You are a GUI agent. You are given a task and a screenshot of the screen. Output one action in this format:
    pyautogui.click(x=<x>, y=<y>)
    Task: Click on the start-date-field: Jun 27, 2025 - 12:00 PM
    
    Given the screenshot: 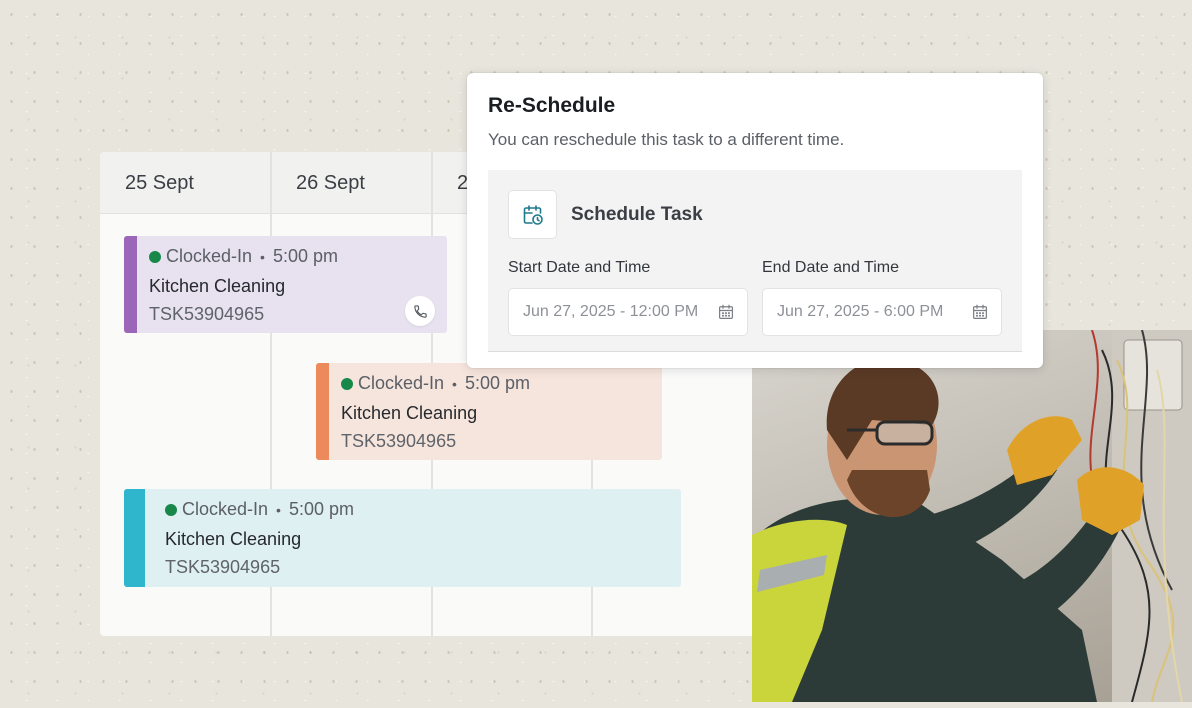 What is the action you would take?
    pyautogui.click(x=628, y=312)
    